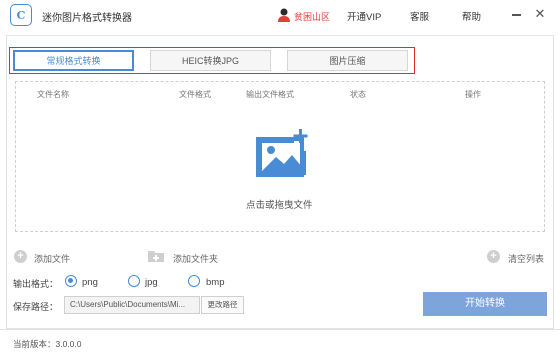 The image size is (560, 357). What do you see at coordinates (53, 94) in the screenshot?
I see `column-header-file-name: 文件名称` at bounding box center [53, 94].